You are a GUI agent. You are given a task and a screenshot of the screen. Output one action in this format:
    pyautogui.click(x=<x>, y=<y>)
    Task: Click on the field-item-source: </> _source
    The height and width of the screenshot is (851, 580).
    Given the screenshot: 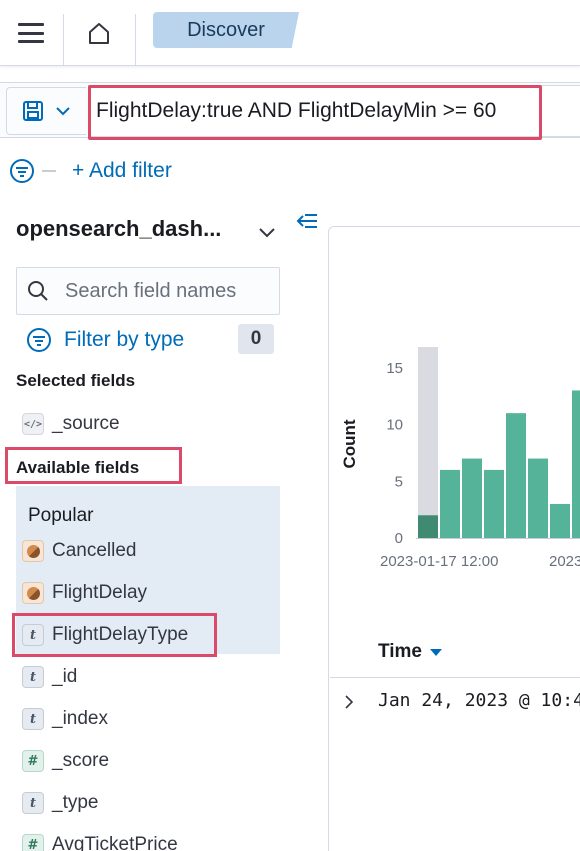 What is the action you would take?
    pyautogui.click(x=71, y=424)
    